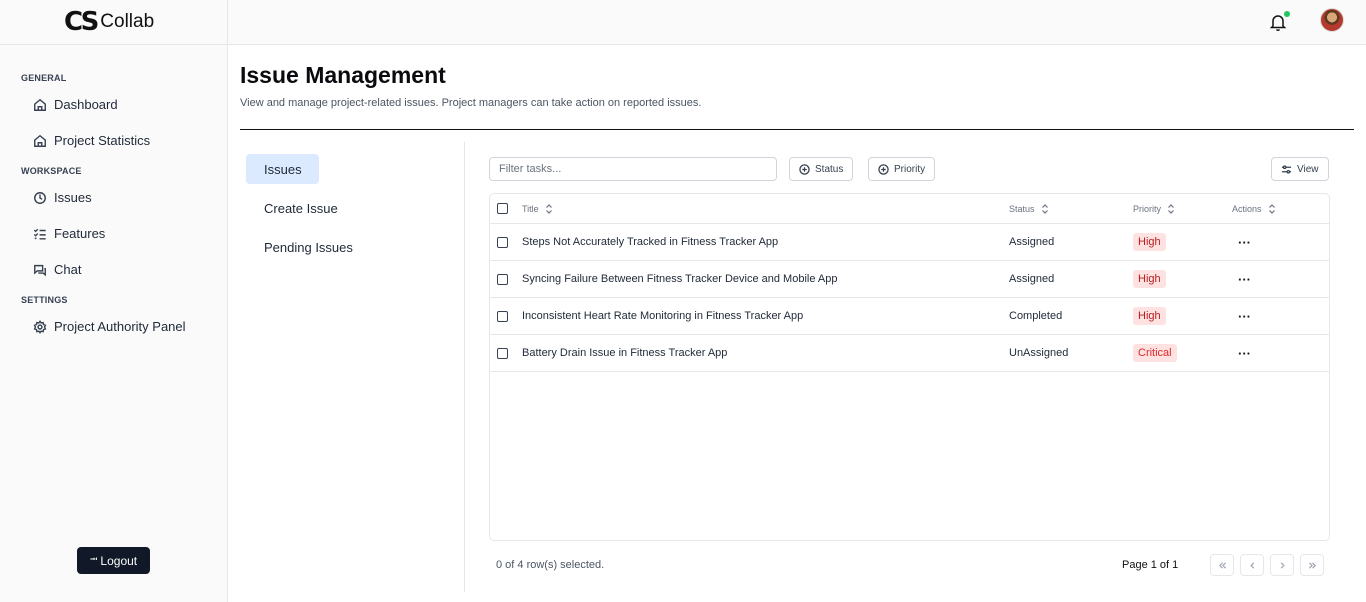 This screenshot has width=1366, height=602. I want to click on header-divider, so click(797, 129).